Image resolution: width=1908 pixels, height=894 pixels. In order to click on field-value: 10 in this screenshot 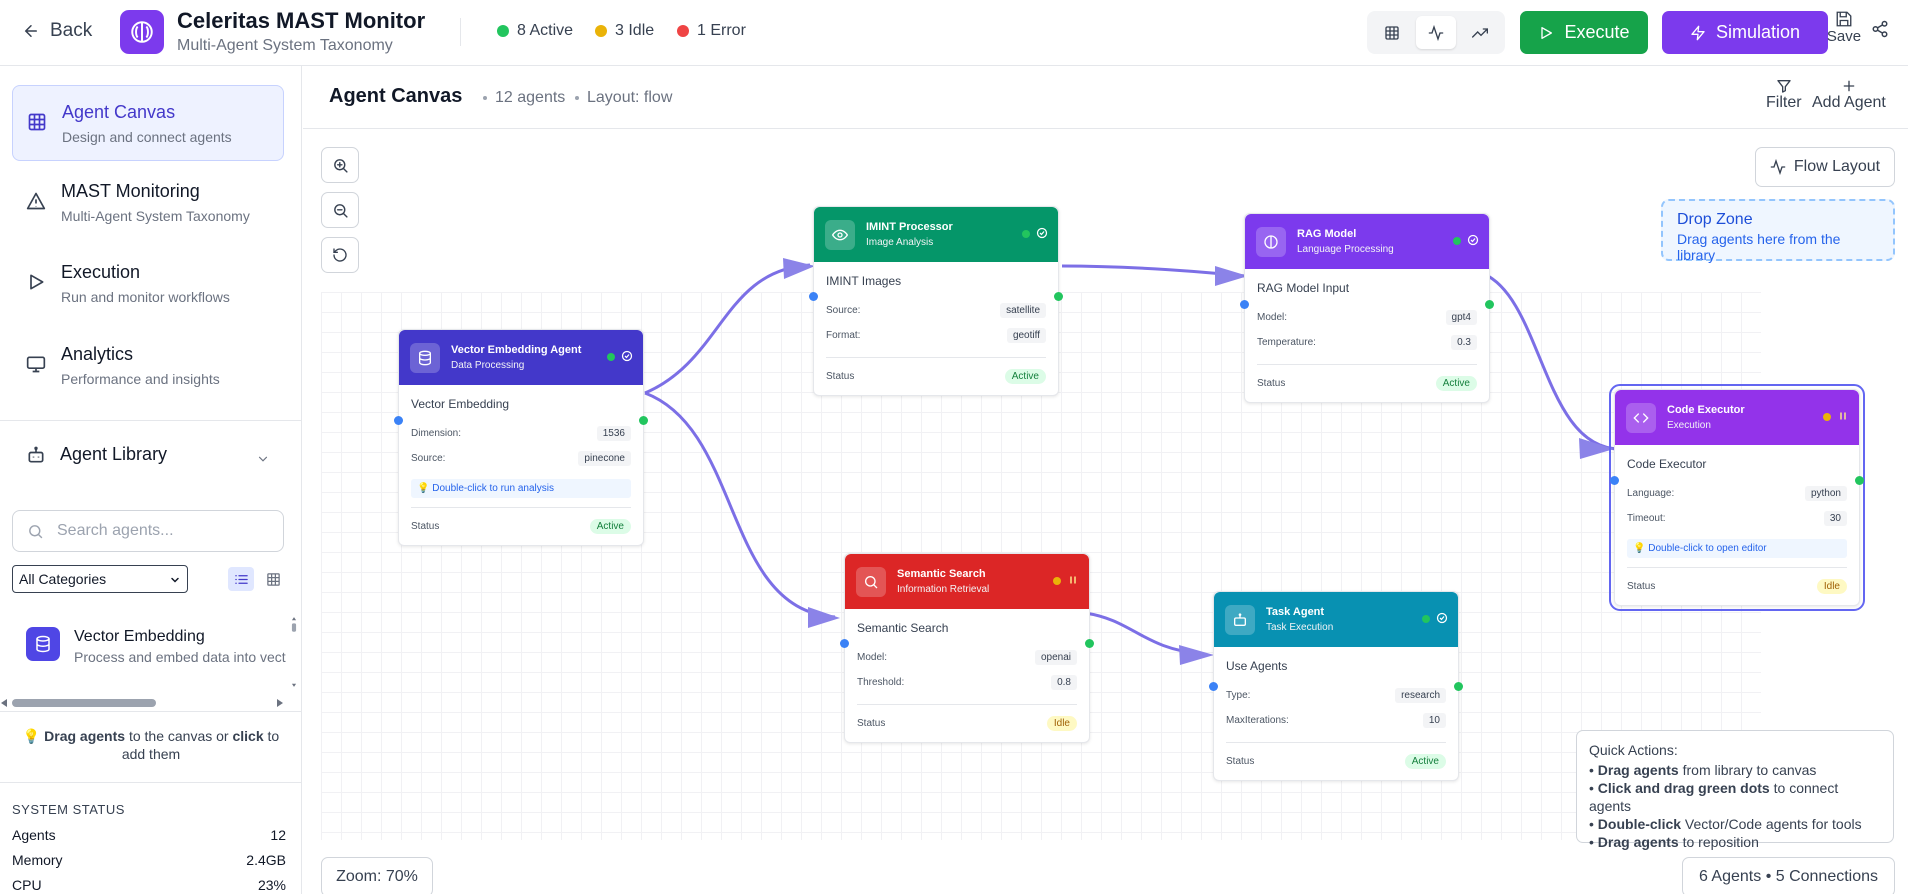, I will do `click(1434, 720)`.